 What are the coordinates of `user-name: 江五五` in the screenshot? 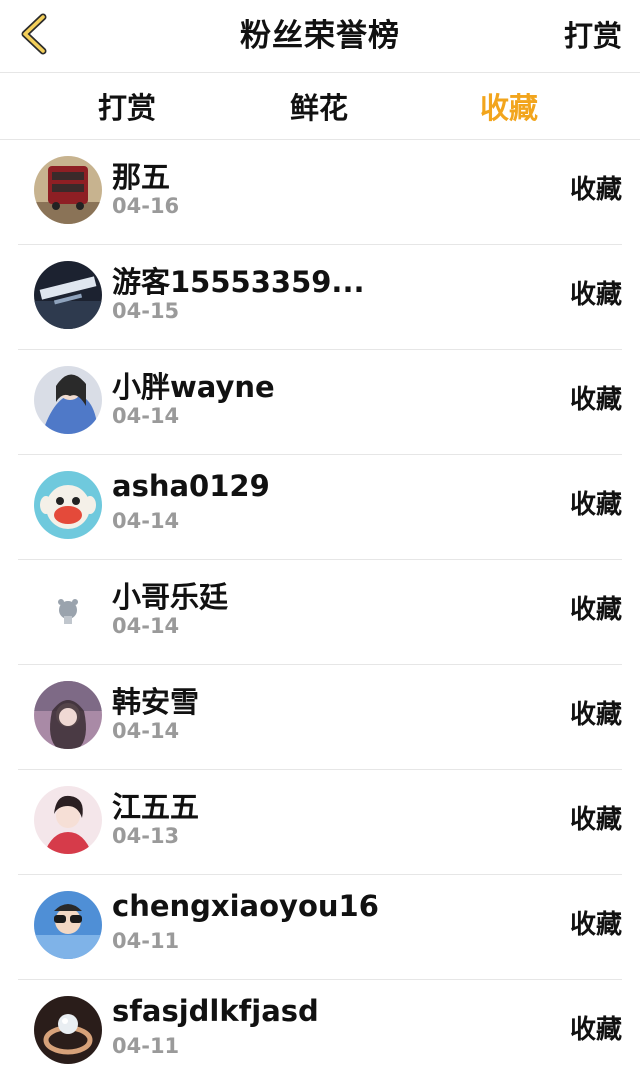 It's located at (156, 807).